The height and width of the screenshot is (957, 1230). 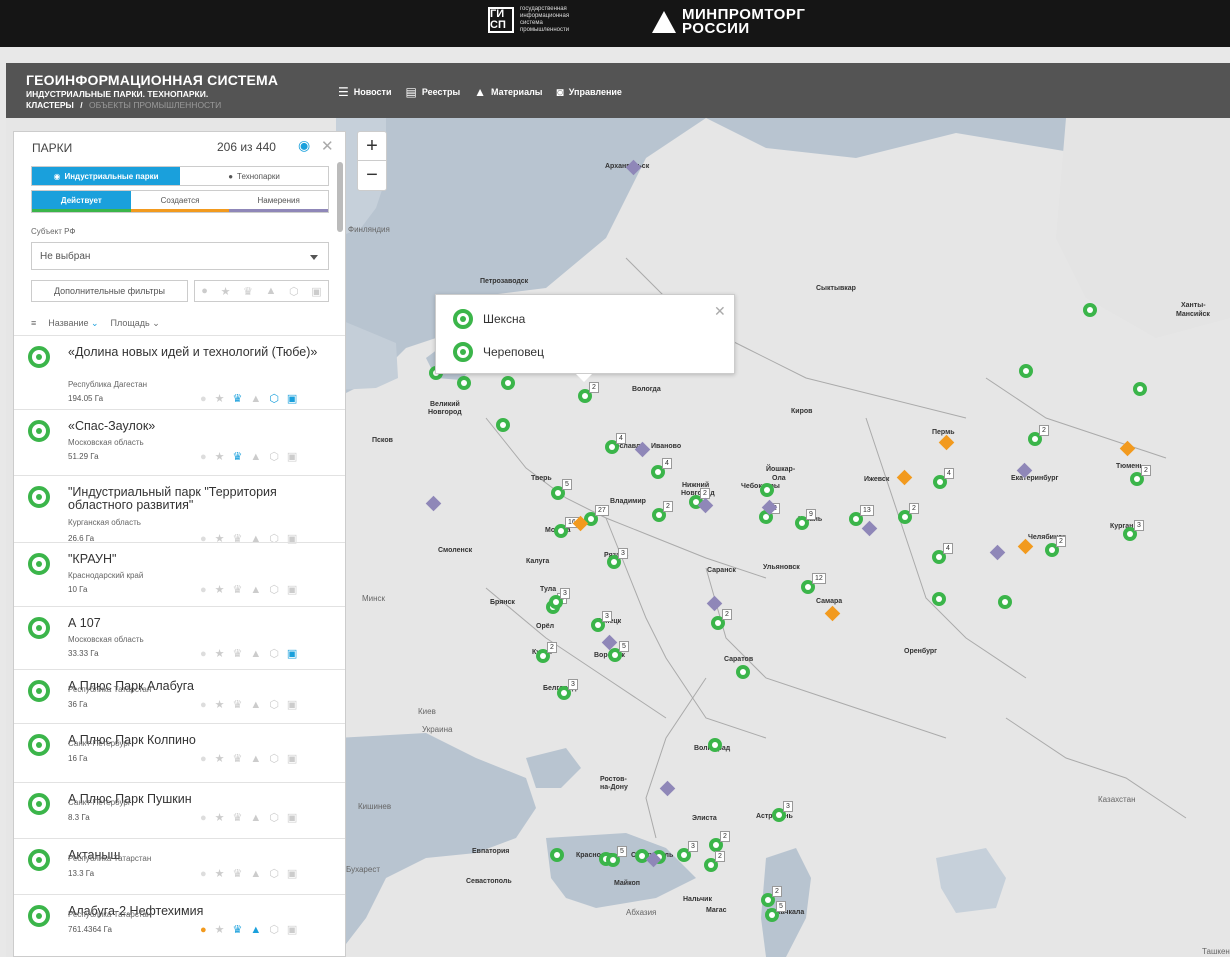 What do you see at coordinates (180, 256) in the screenshot?
I see `subject-select: Не выбран` at bounding box center [180, 256].